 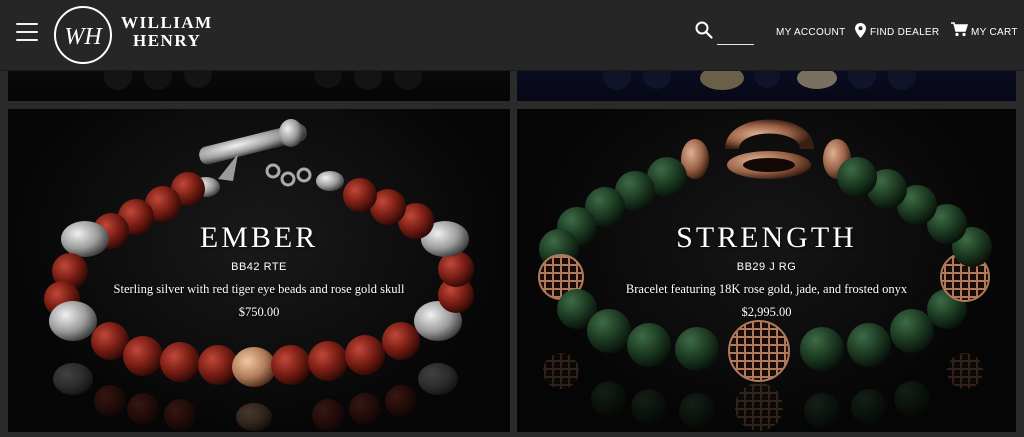 What do you see at coordinates (811, 32) in the screenshot?
I see `my-account-link: MY ACCOUNT` at bounding box center [811, 32].